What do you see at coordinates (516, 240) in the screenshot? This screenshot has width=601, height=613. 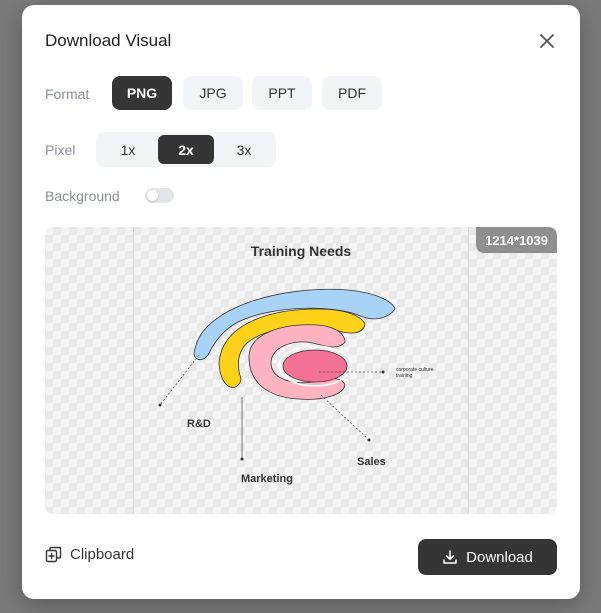 I see `dimensions-badge: 1214*1039` at bounding box center [516, 240].